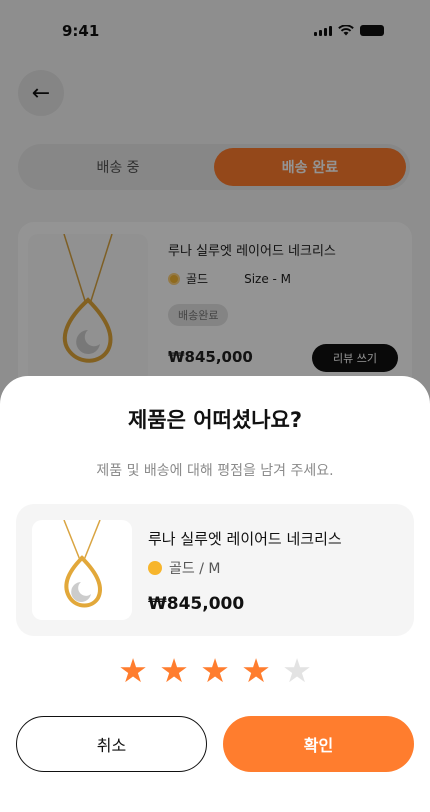 The width and height of the screenshot is (430, 812). What do you see at coordinates (215, 471) in the screenshot?
I see `sheet-subtitle: 제품 및 배송에 대해 평점을 남겨 주세요.` at bounding box center [215, 471].